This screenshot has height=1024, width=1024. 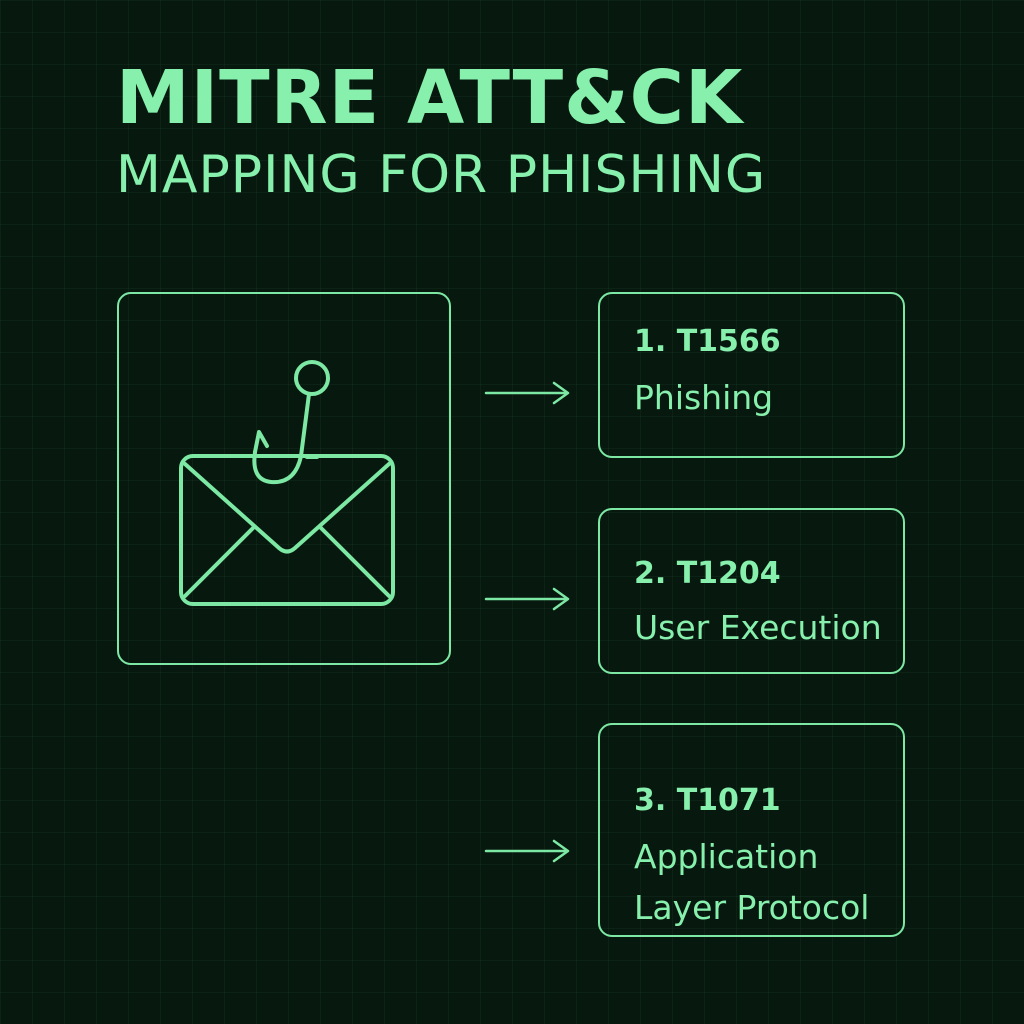 What do you see at coordinates (758, 627) in the screenshot?
I see `technique-name: User Execution` at bounding box center [758, 627].